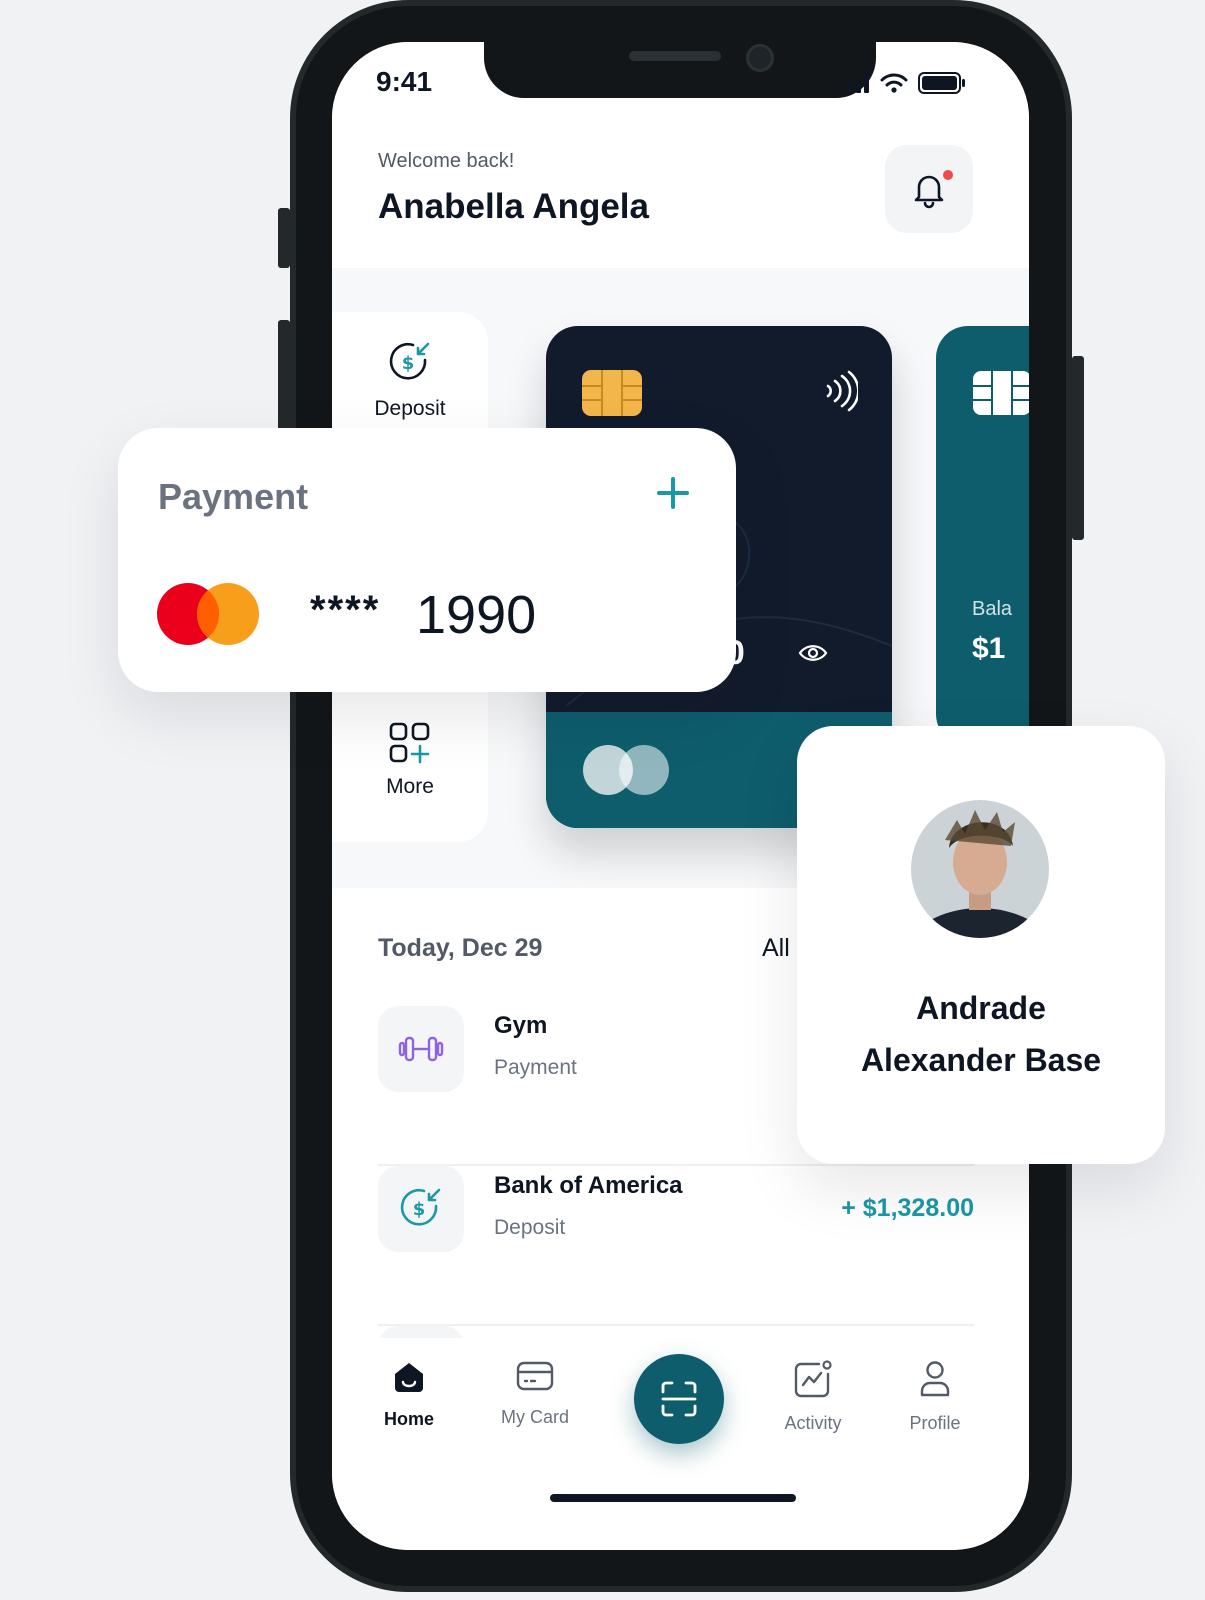  Describe the element at coordinates (1001, 393) in the screenshot. I see `card-chip-white` at that location.